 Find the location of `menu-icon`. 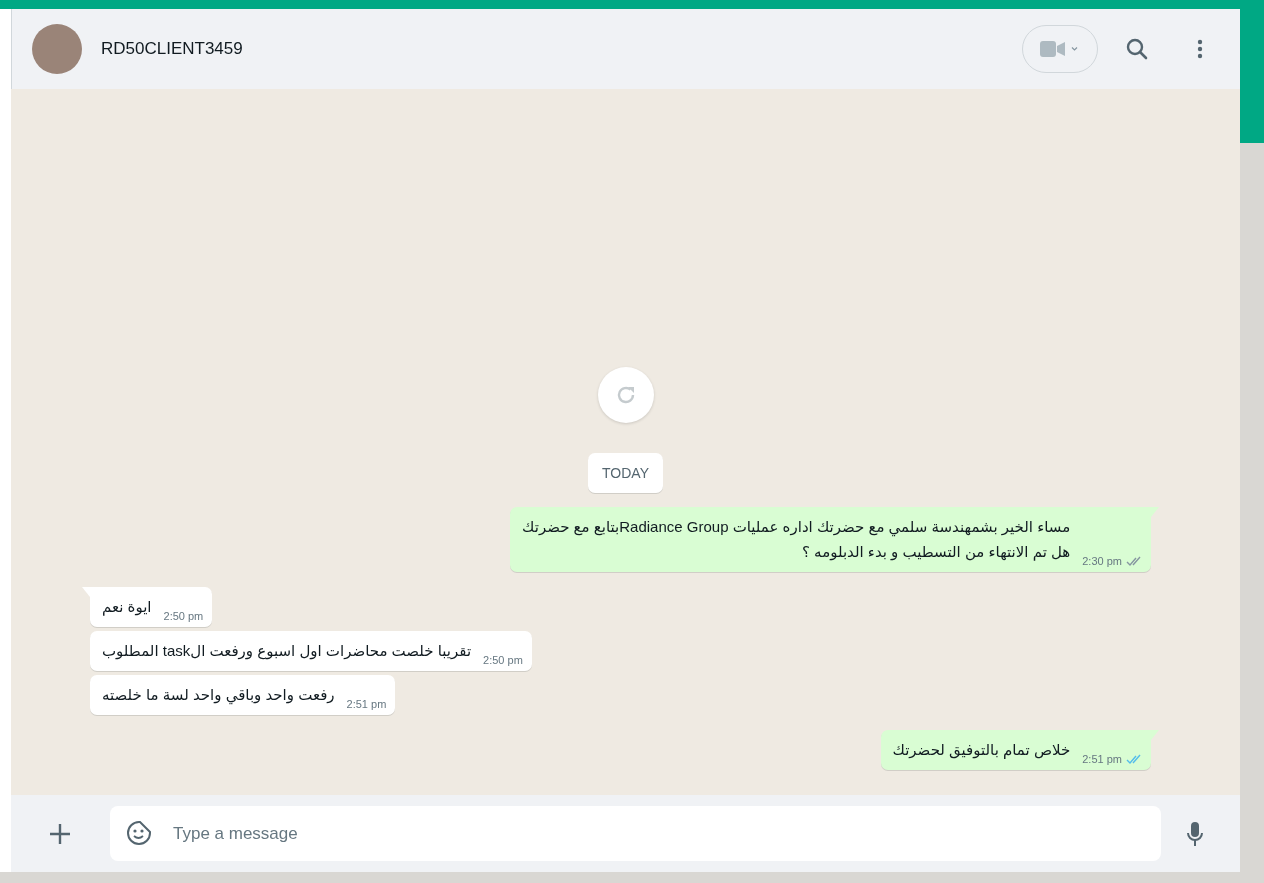

menu-icon is located at coordinates (1200, 49).